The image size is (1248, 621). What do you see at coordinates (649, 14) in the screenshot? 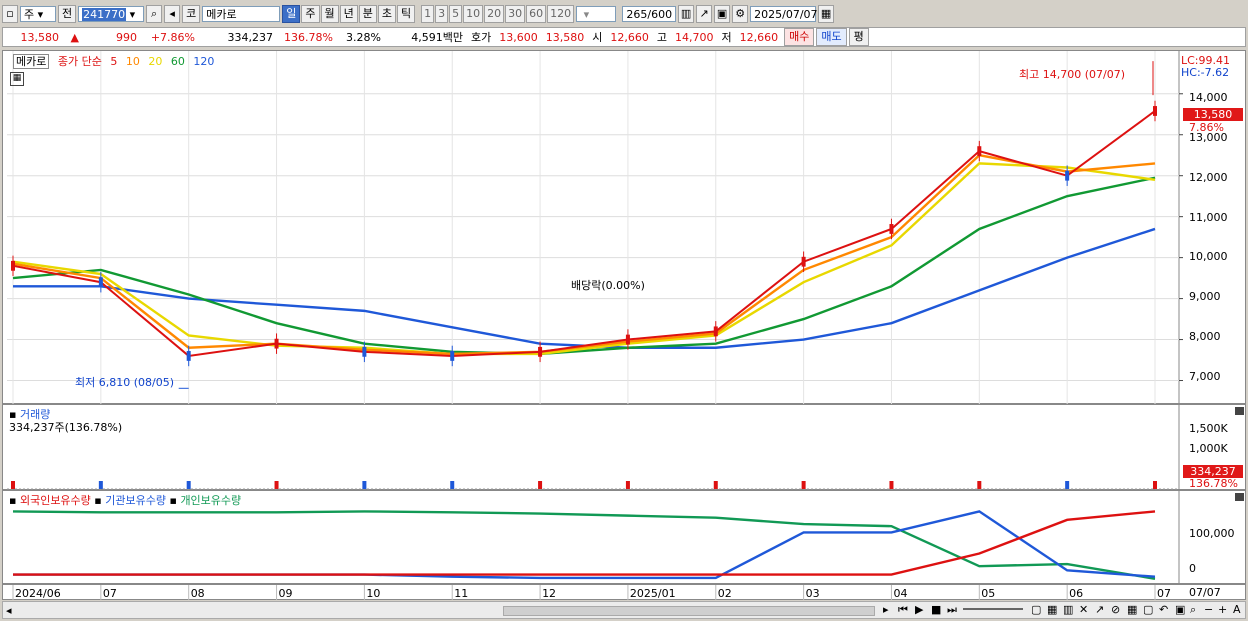
I see `count-input: 265/600` at bounding box center [649, 14].